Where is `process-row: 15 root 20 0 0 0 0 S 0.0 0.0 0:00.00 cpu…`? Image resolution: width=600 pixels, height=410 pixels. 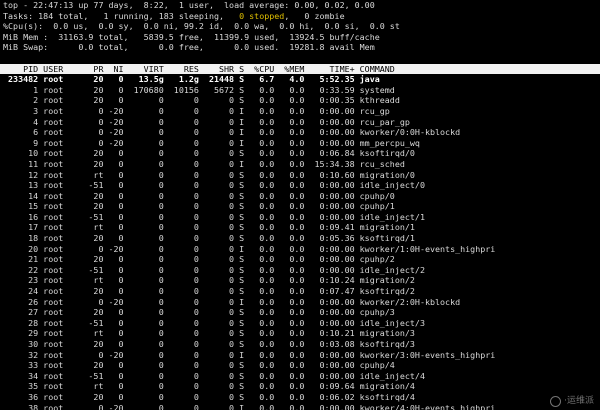
process-row: 15 root 20 0 0 0 0 S 0.0 0.0 0:00.00 cpu… is located at coordinates (300, 206).